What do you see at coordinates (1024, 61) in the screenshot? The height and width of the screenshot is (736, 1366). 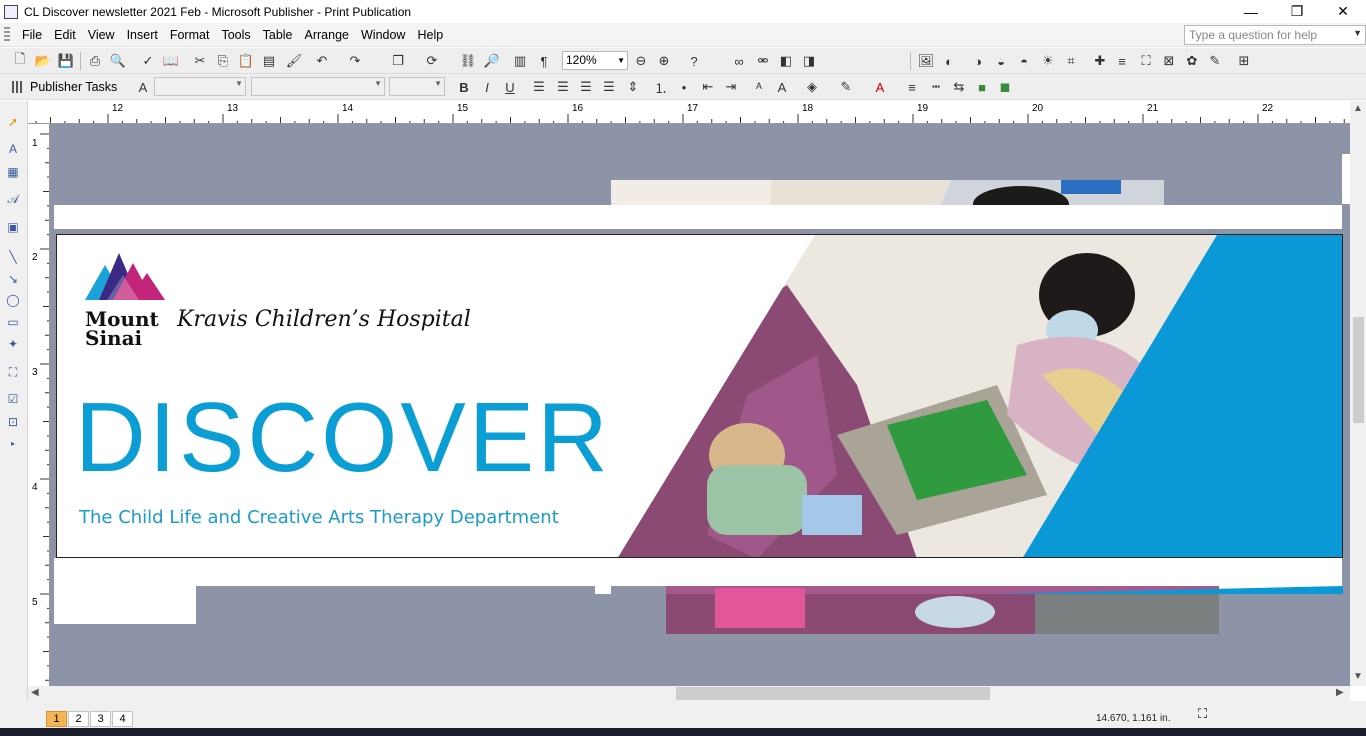 I see `more-brightness-icon: ◓` at bounding box center [1024, 61].